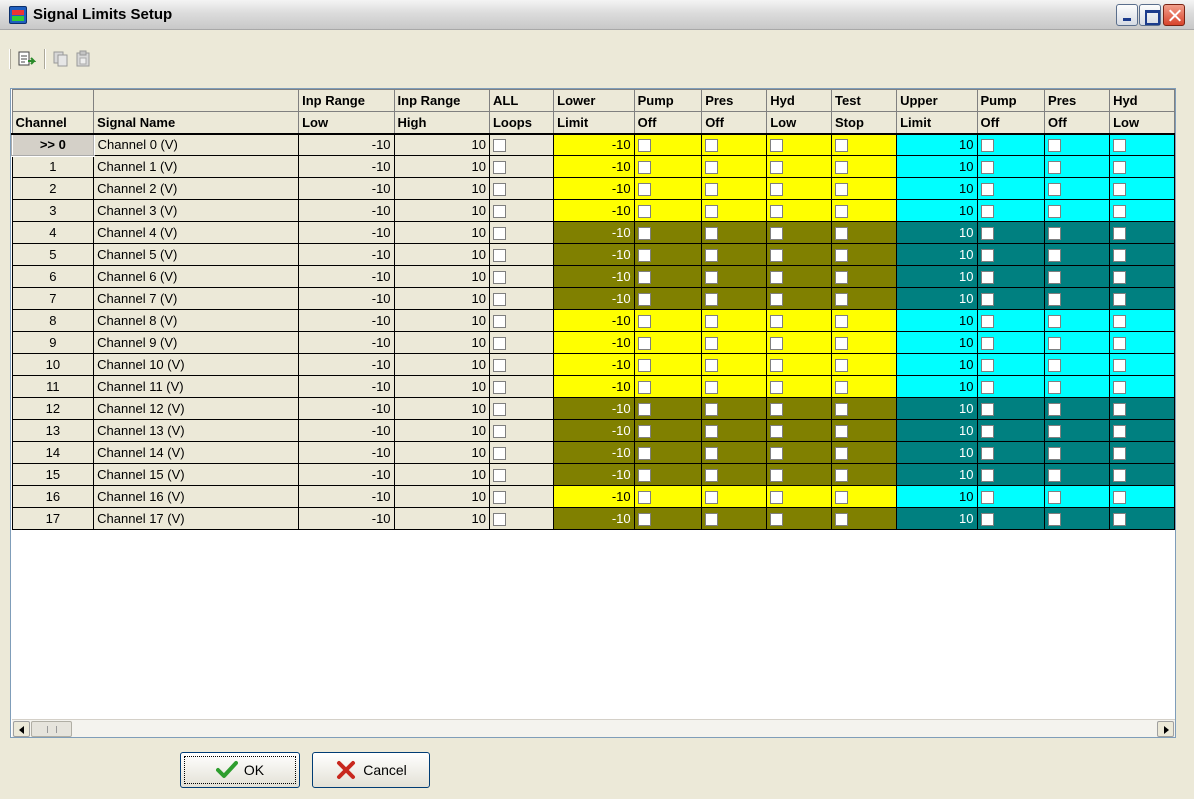 This screenshot has height=799, width=1194. What do you see at coordinates (1165, 729) in the screenshot?
I see `scroll-right-icon` at bounding box center [1165, 729].